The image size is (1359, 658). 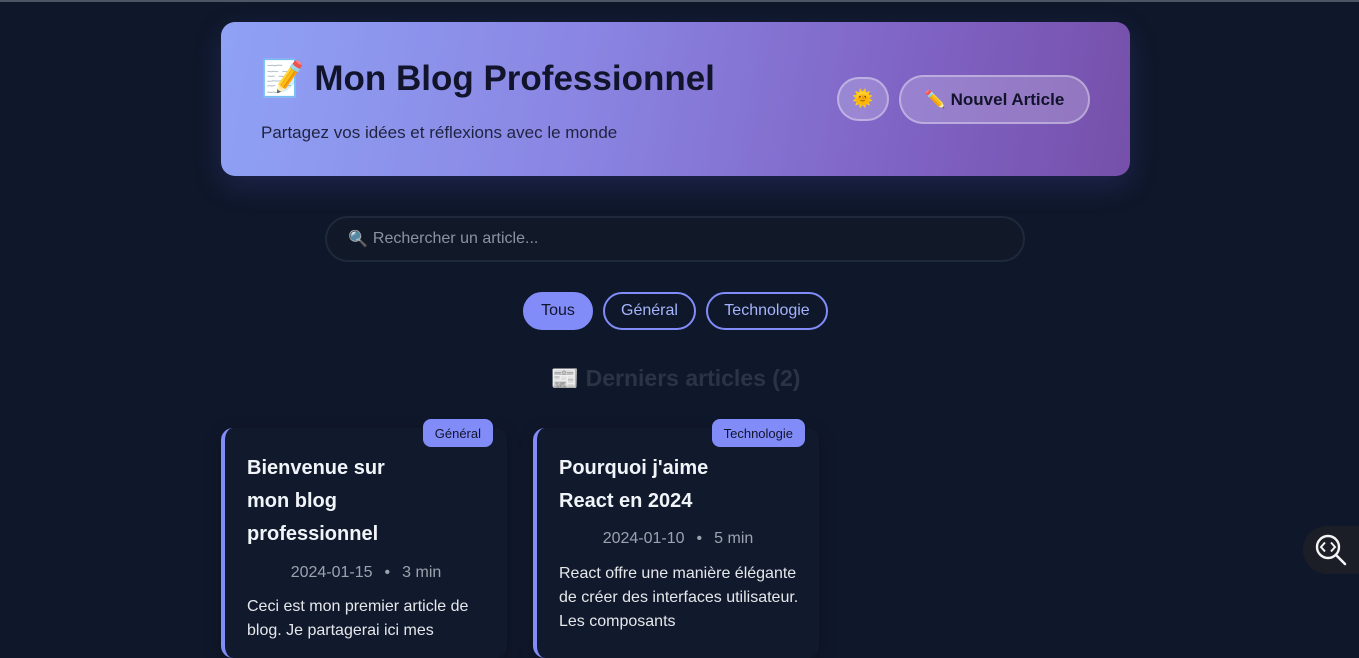 I want to click on article-title: Bienvenue sur mon blog professionnel, so click(x=332, y=501).